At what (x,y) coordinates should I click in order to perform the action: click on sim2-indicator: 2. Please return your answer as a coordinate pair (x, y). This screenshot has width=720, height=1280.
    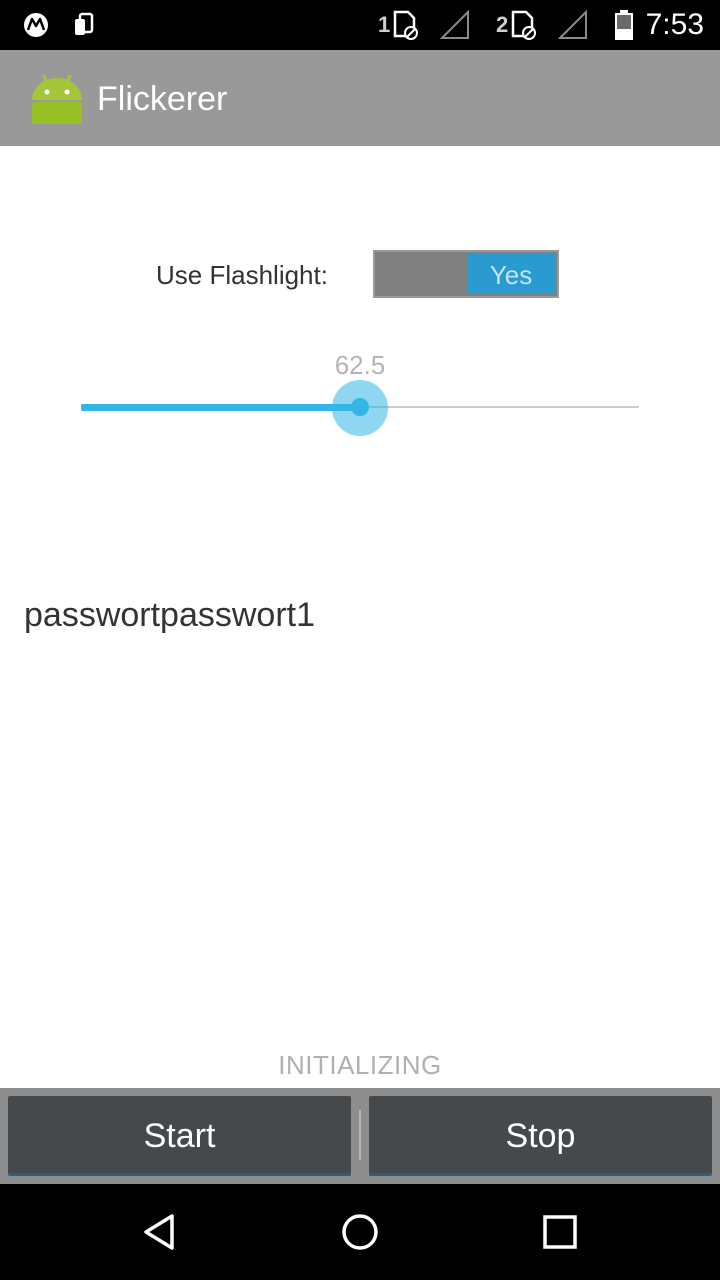
    Looking at the image, I should click on (517, 25).